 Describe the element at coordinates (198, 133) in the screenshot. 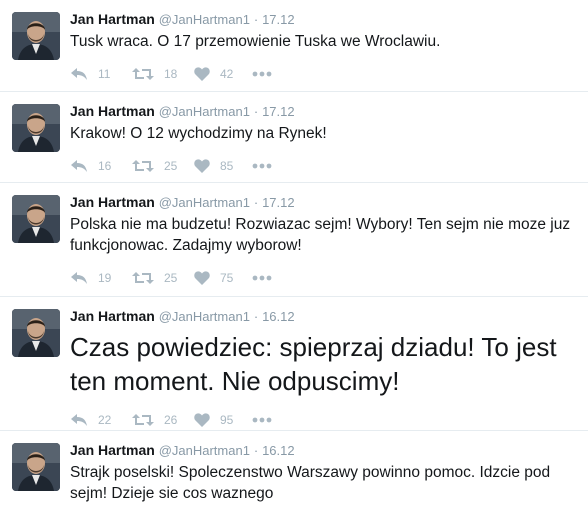

I see `tweet-text: Krakow! O 12 wychodzimy na Rynek!` at that location.